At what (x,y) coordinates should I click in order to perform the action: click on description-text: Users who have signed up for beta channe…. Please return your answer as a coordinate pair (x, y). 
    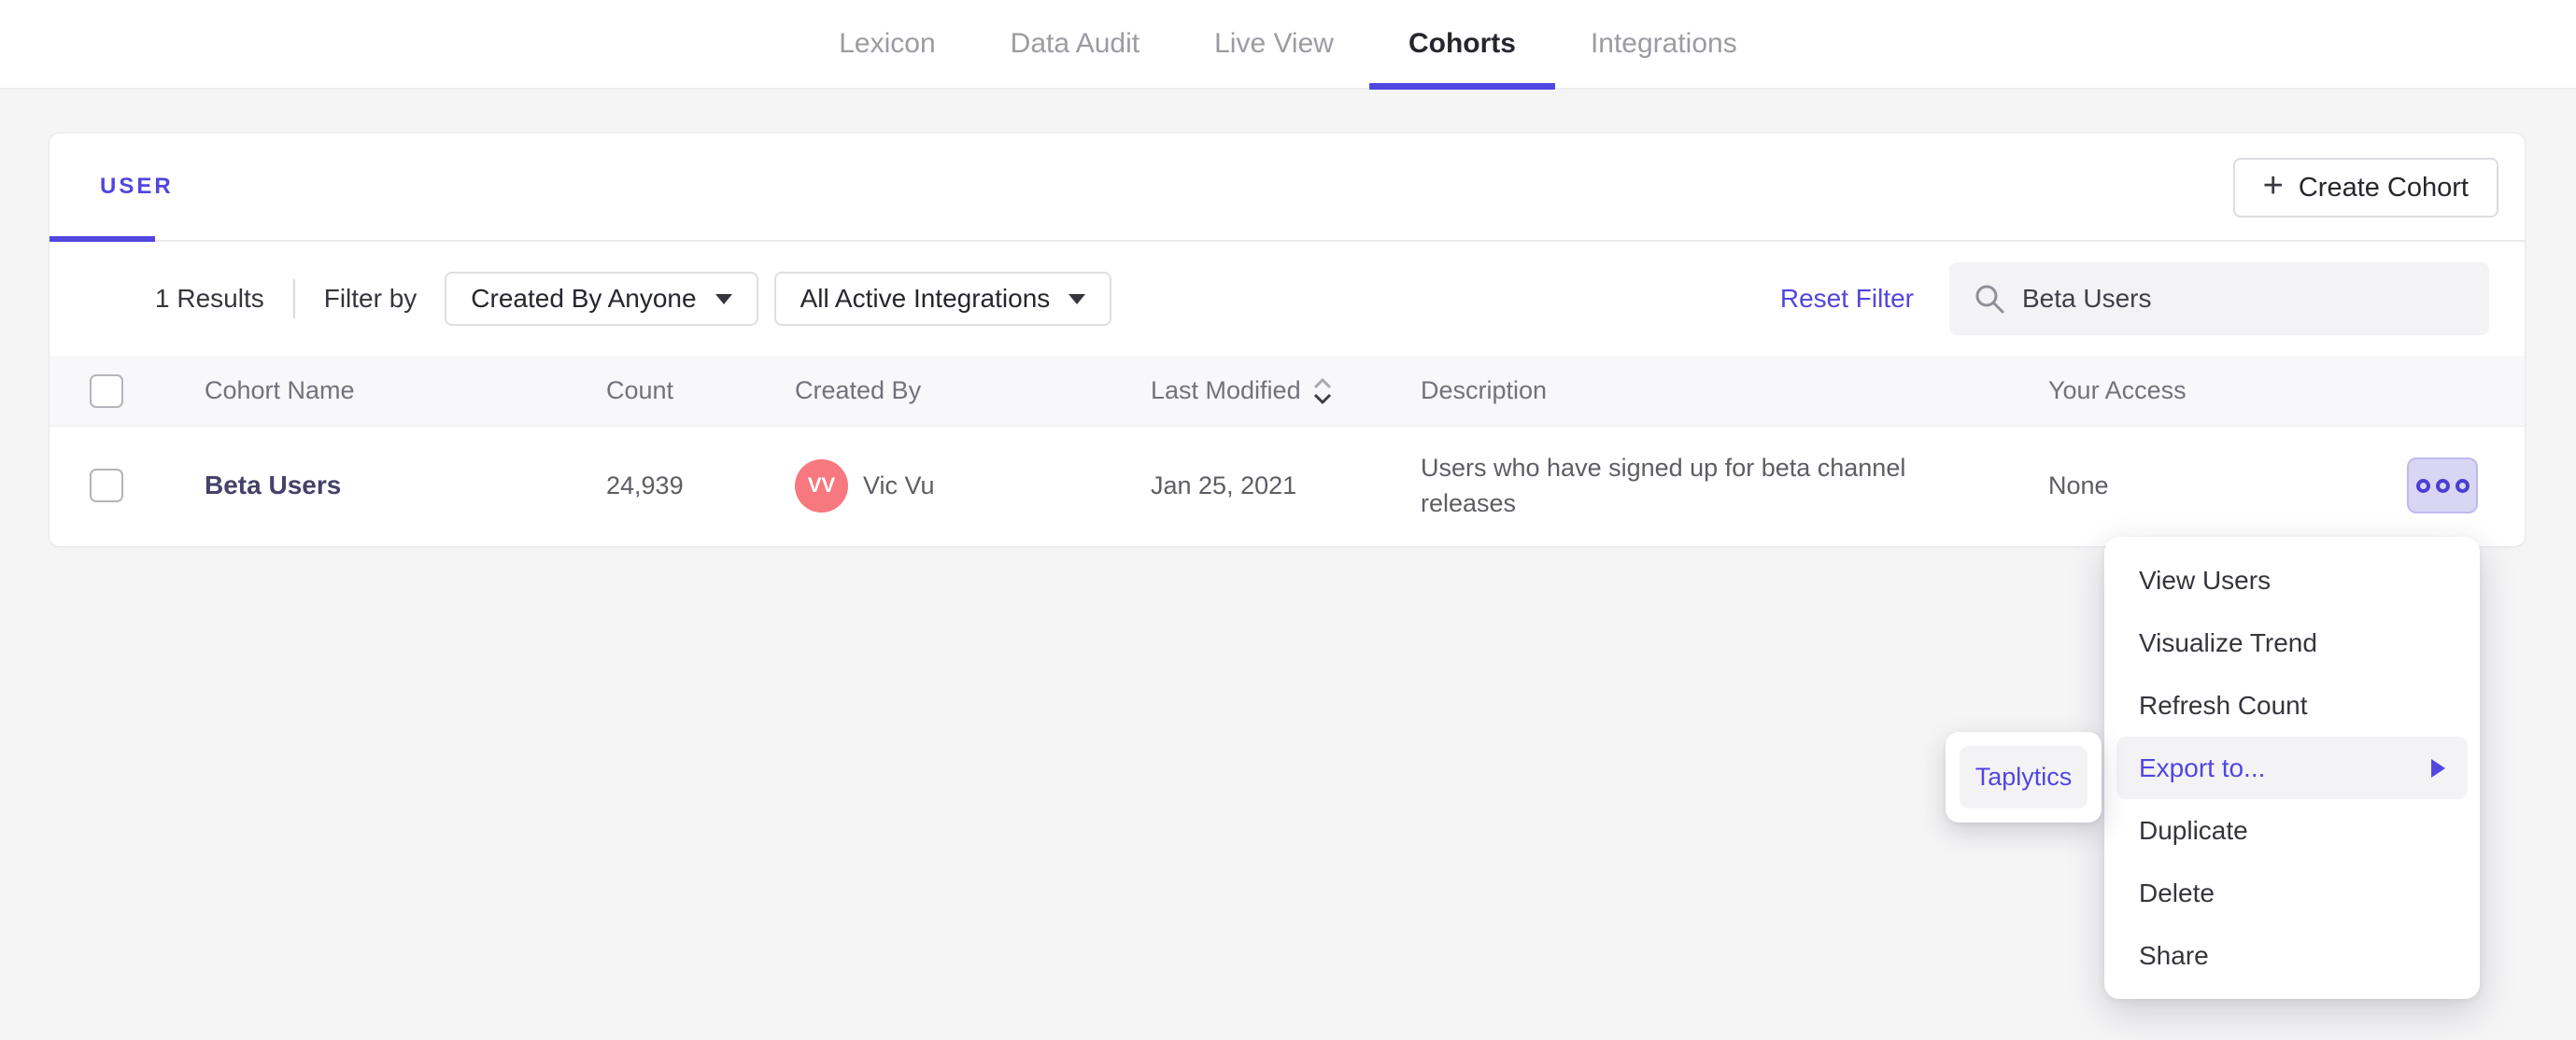
    Looking at the image, I should click on (1663, 486).